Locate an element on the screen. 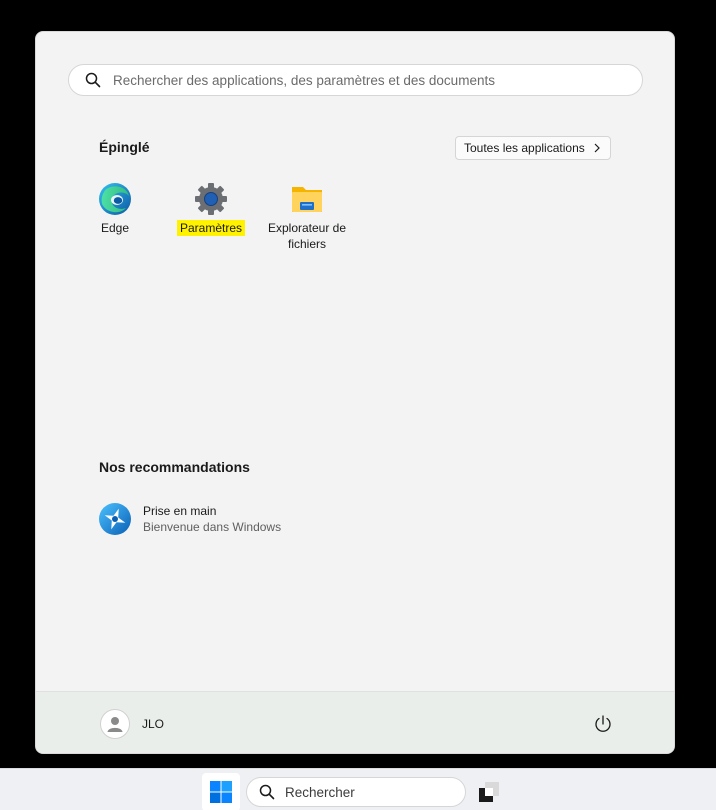 The width and height of the screenshot is (716, 810). start-search-input is located at coordinates (377, 80).